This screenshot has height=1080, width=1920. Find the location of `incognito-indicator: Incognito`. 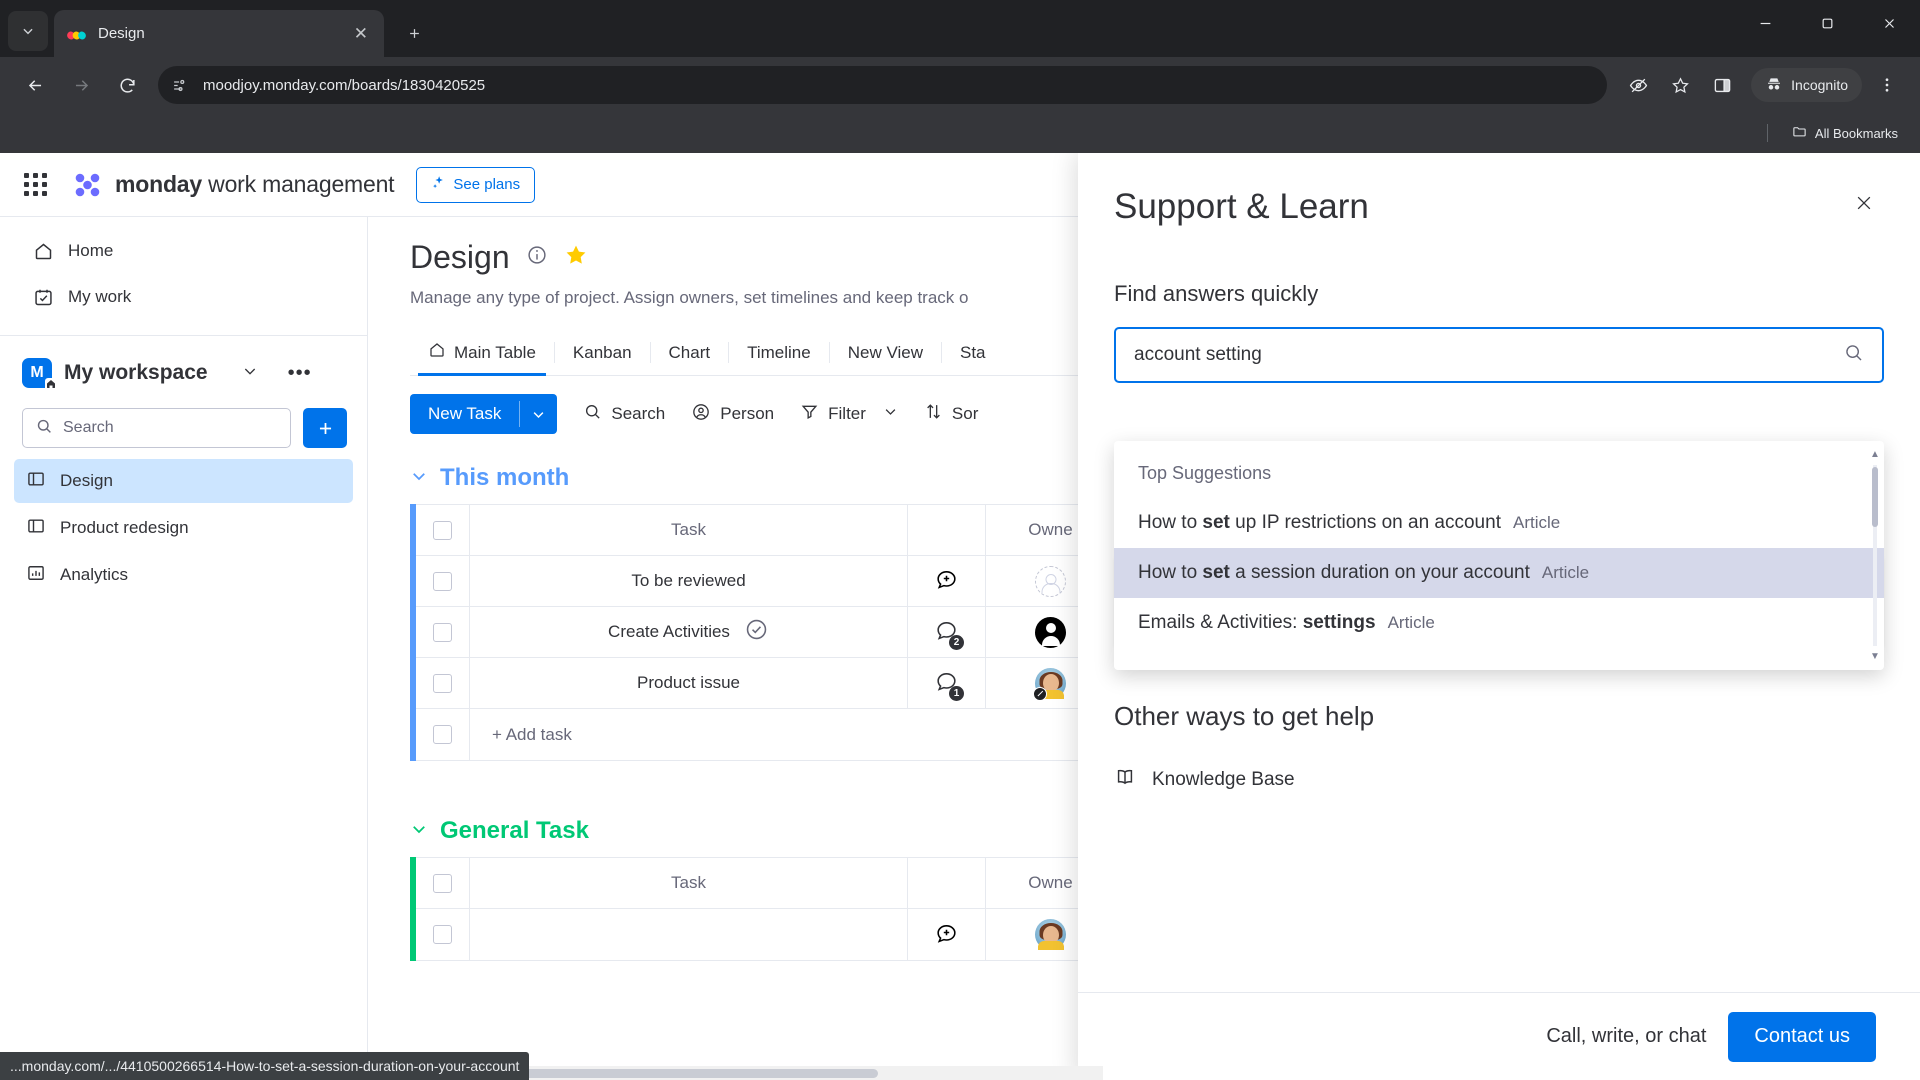

incognito-indicator: Incognito is located at coordinates (1806, 85).